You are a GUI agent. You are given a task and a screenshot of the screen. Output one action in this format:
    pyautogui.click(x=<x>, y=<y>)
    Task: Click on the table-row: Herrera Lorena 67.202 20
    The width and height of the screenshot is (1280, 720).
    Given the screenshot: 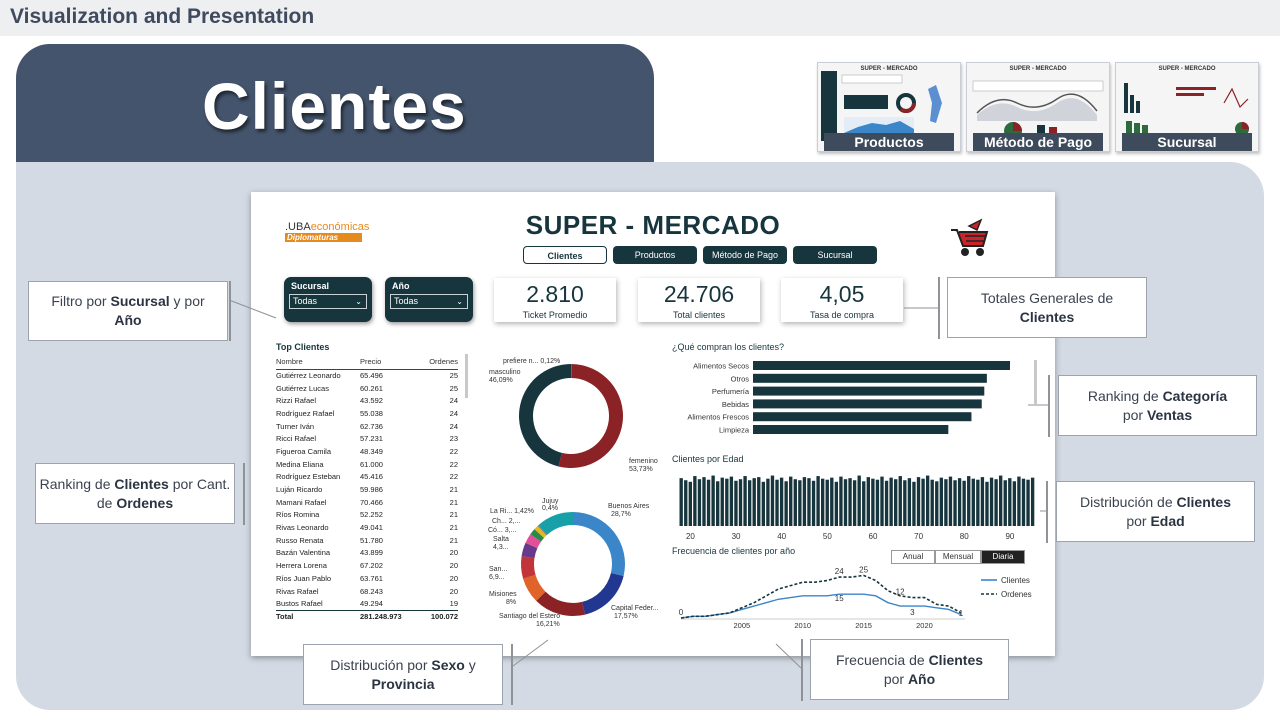 What is the action you would take?
    pyautogui.click(x=367, y=565)
    